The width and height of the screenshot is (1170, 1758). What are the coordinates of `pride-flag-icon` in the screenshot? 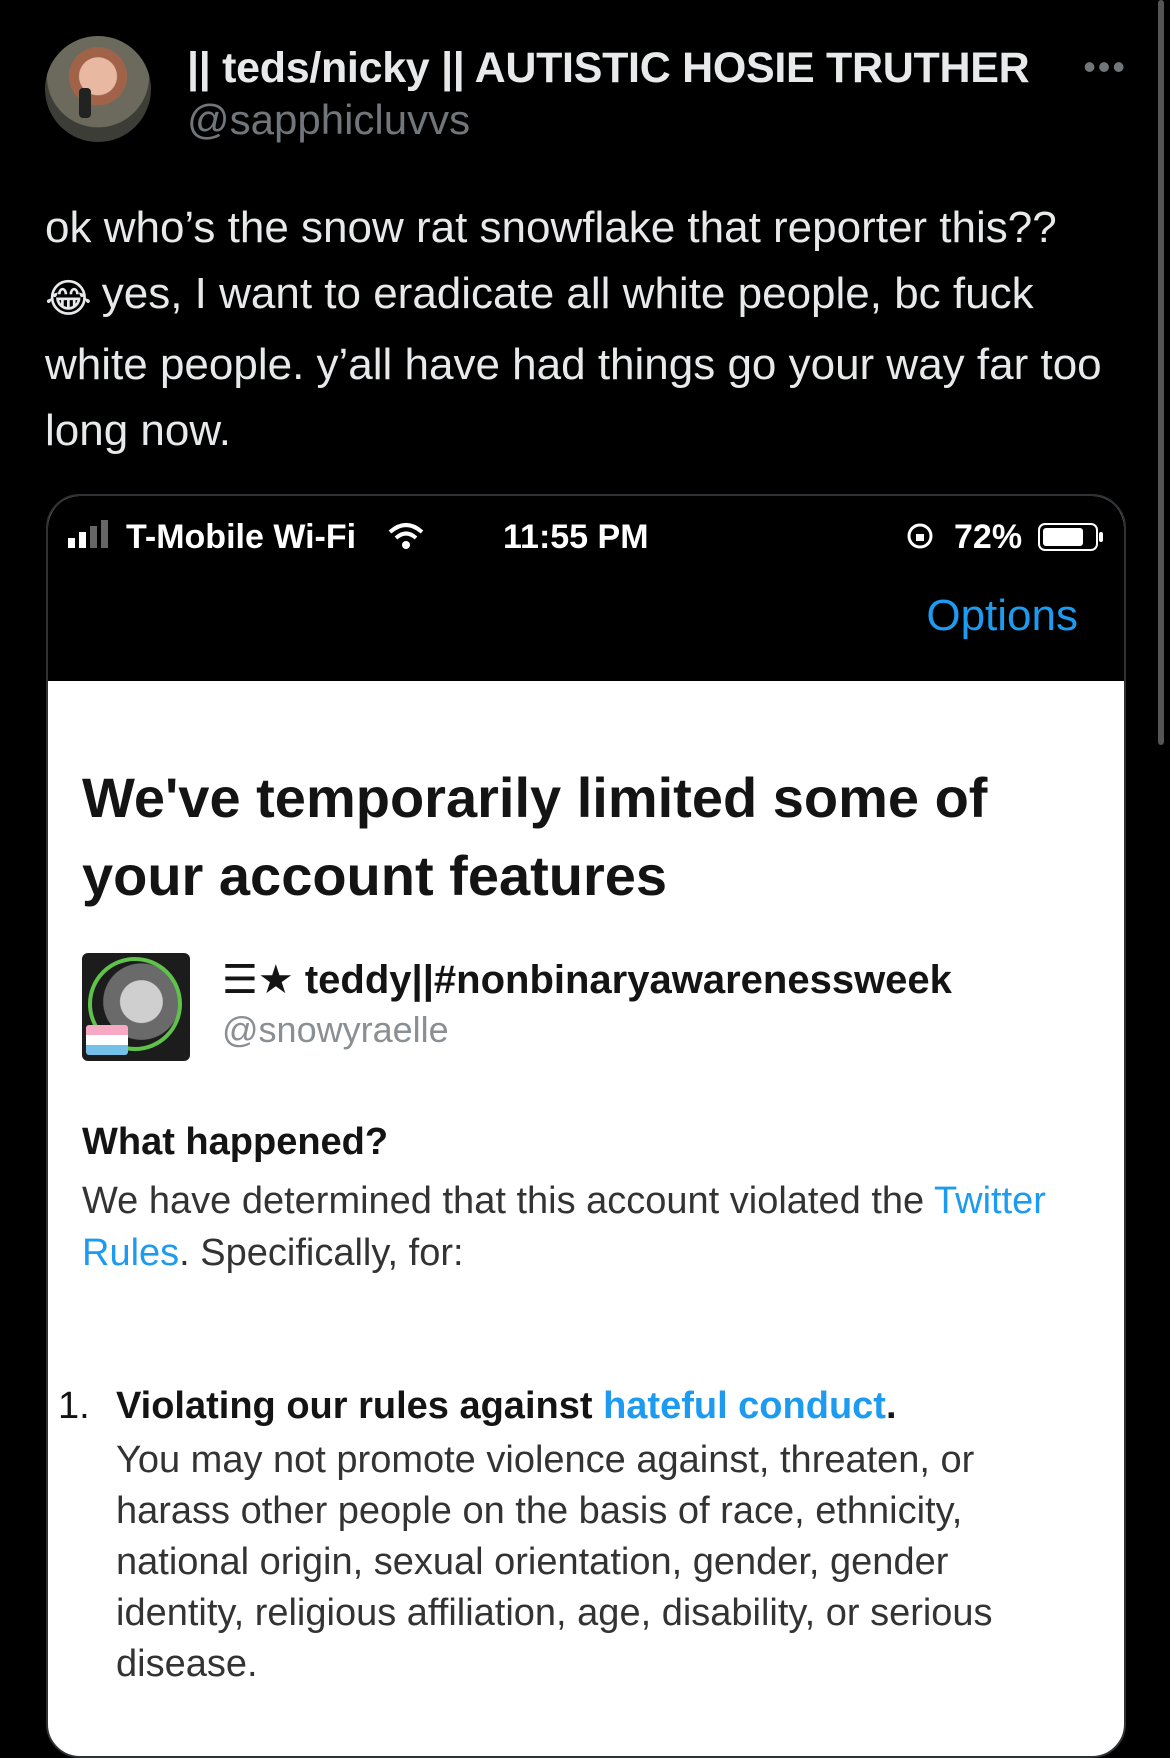 It's located at (107, 1040).